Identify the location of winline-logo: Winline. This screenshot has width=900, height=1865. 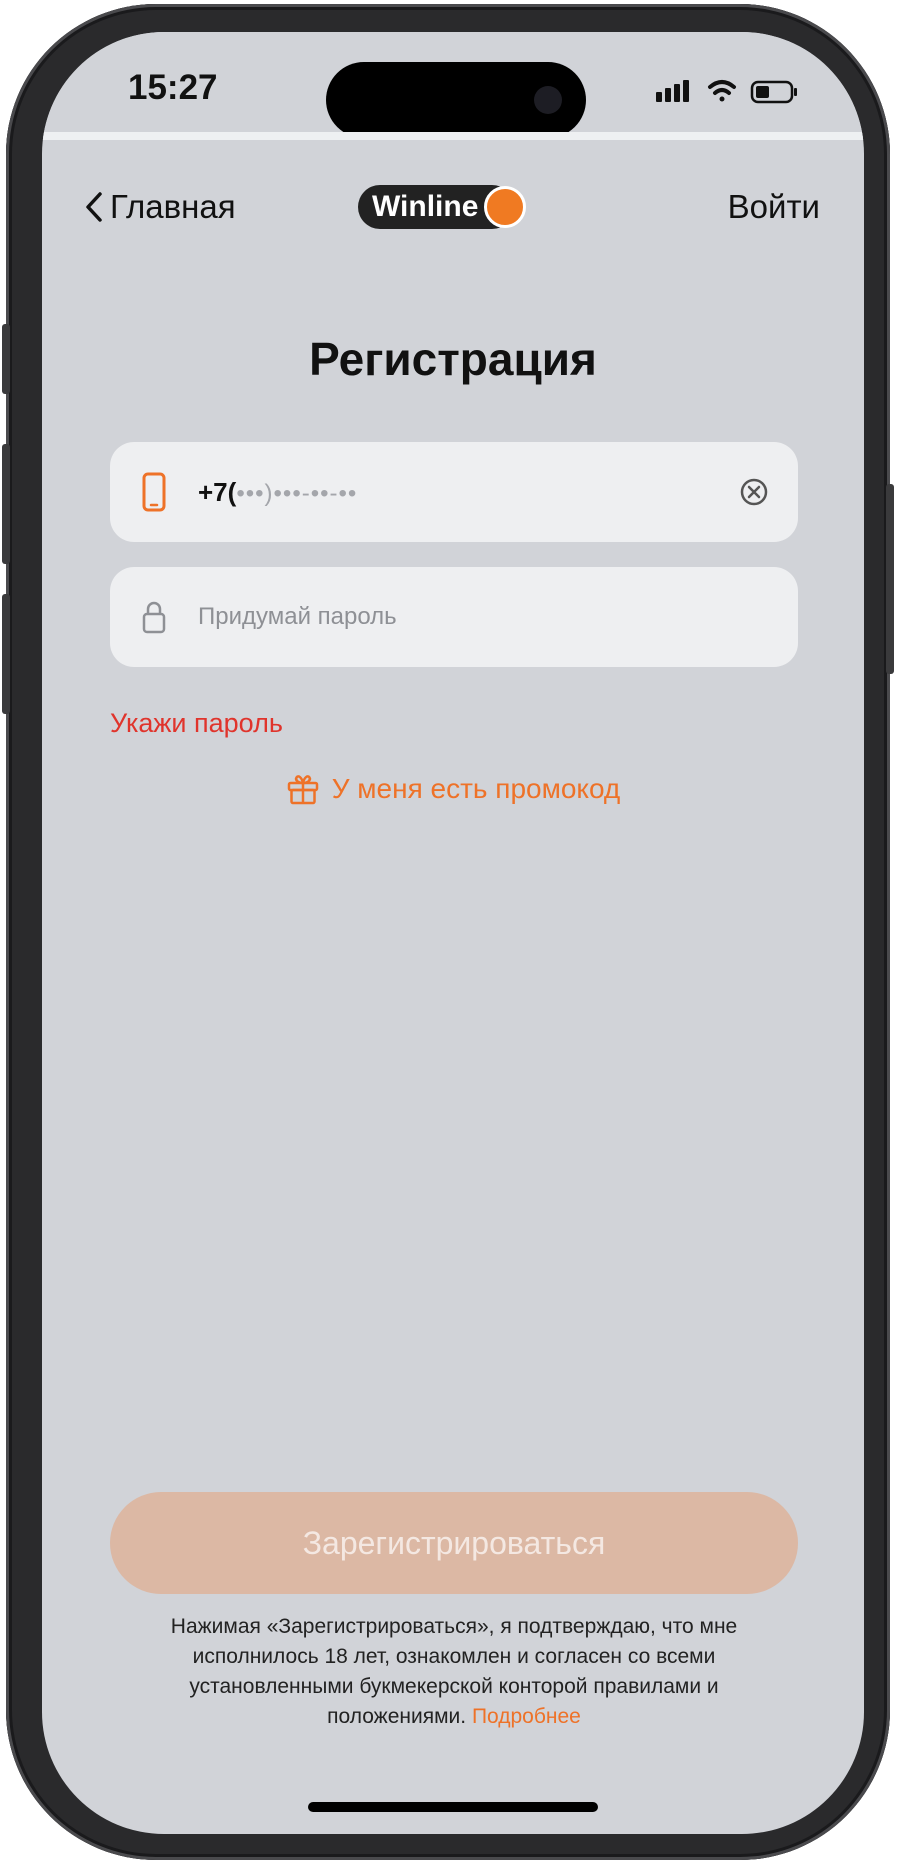
(442, 207).